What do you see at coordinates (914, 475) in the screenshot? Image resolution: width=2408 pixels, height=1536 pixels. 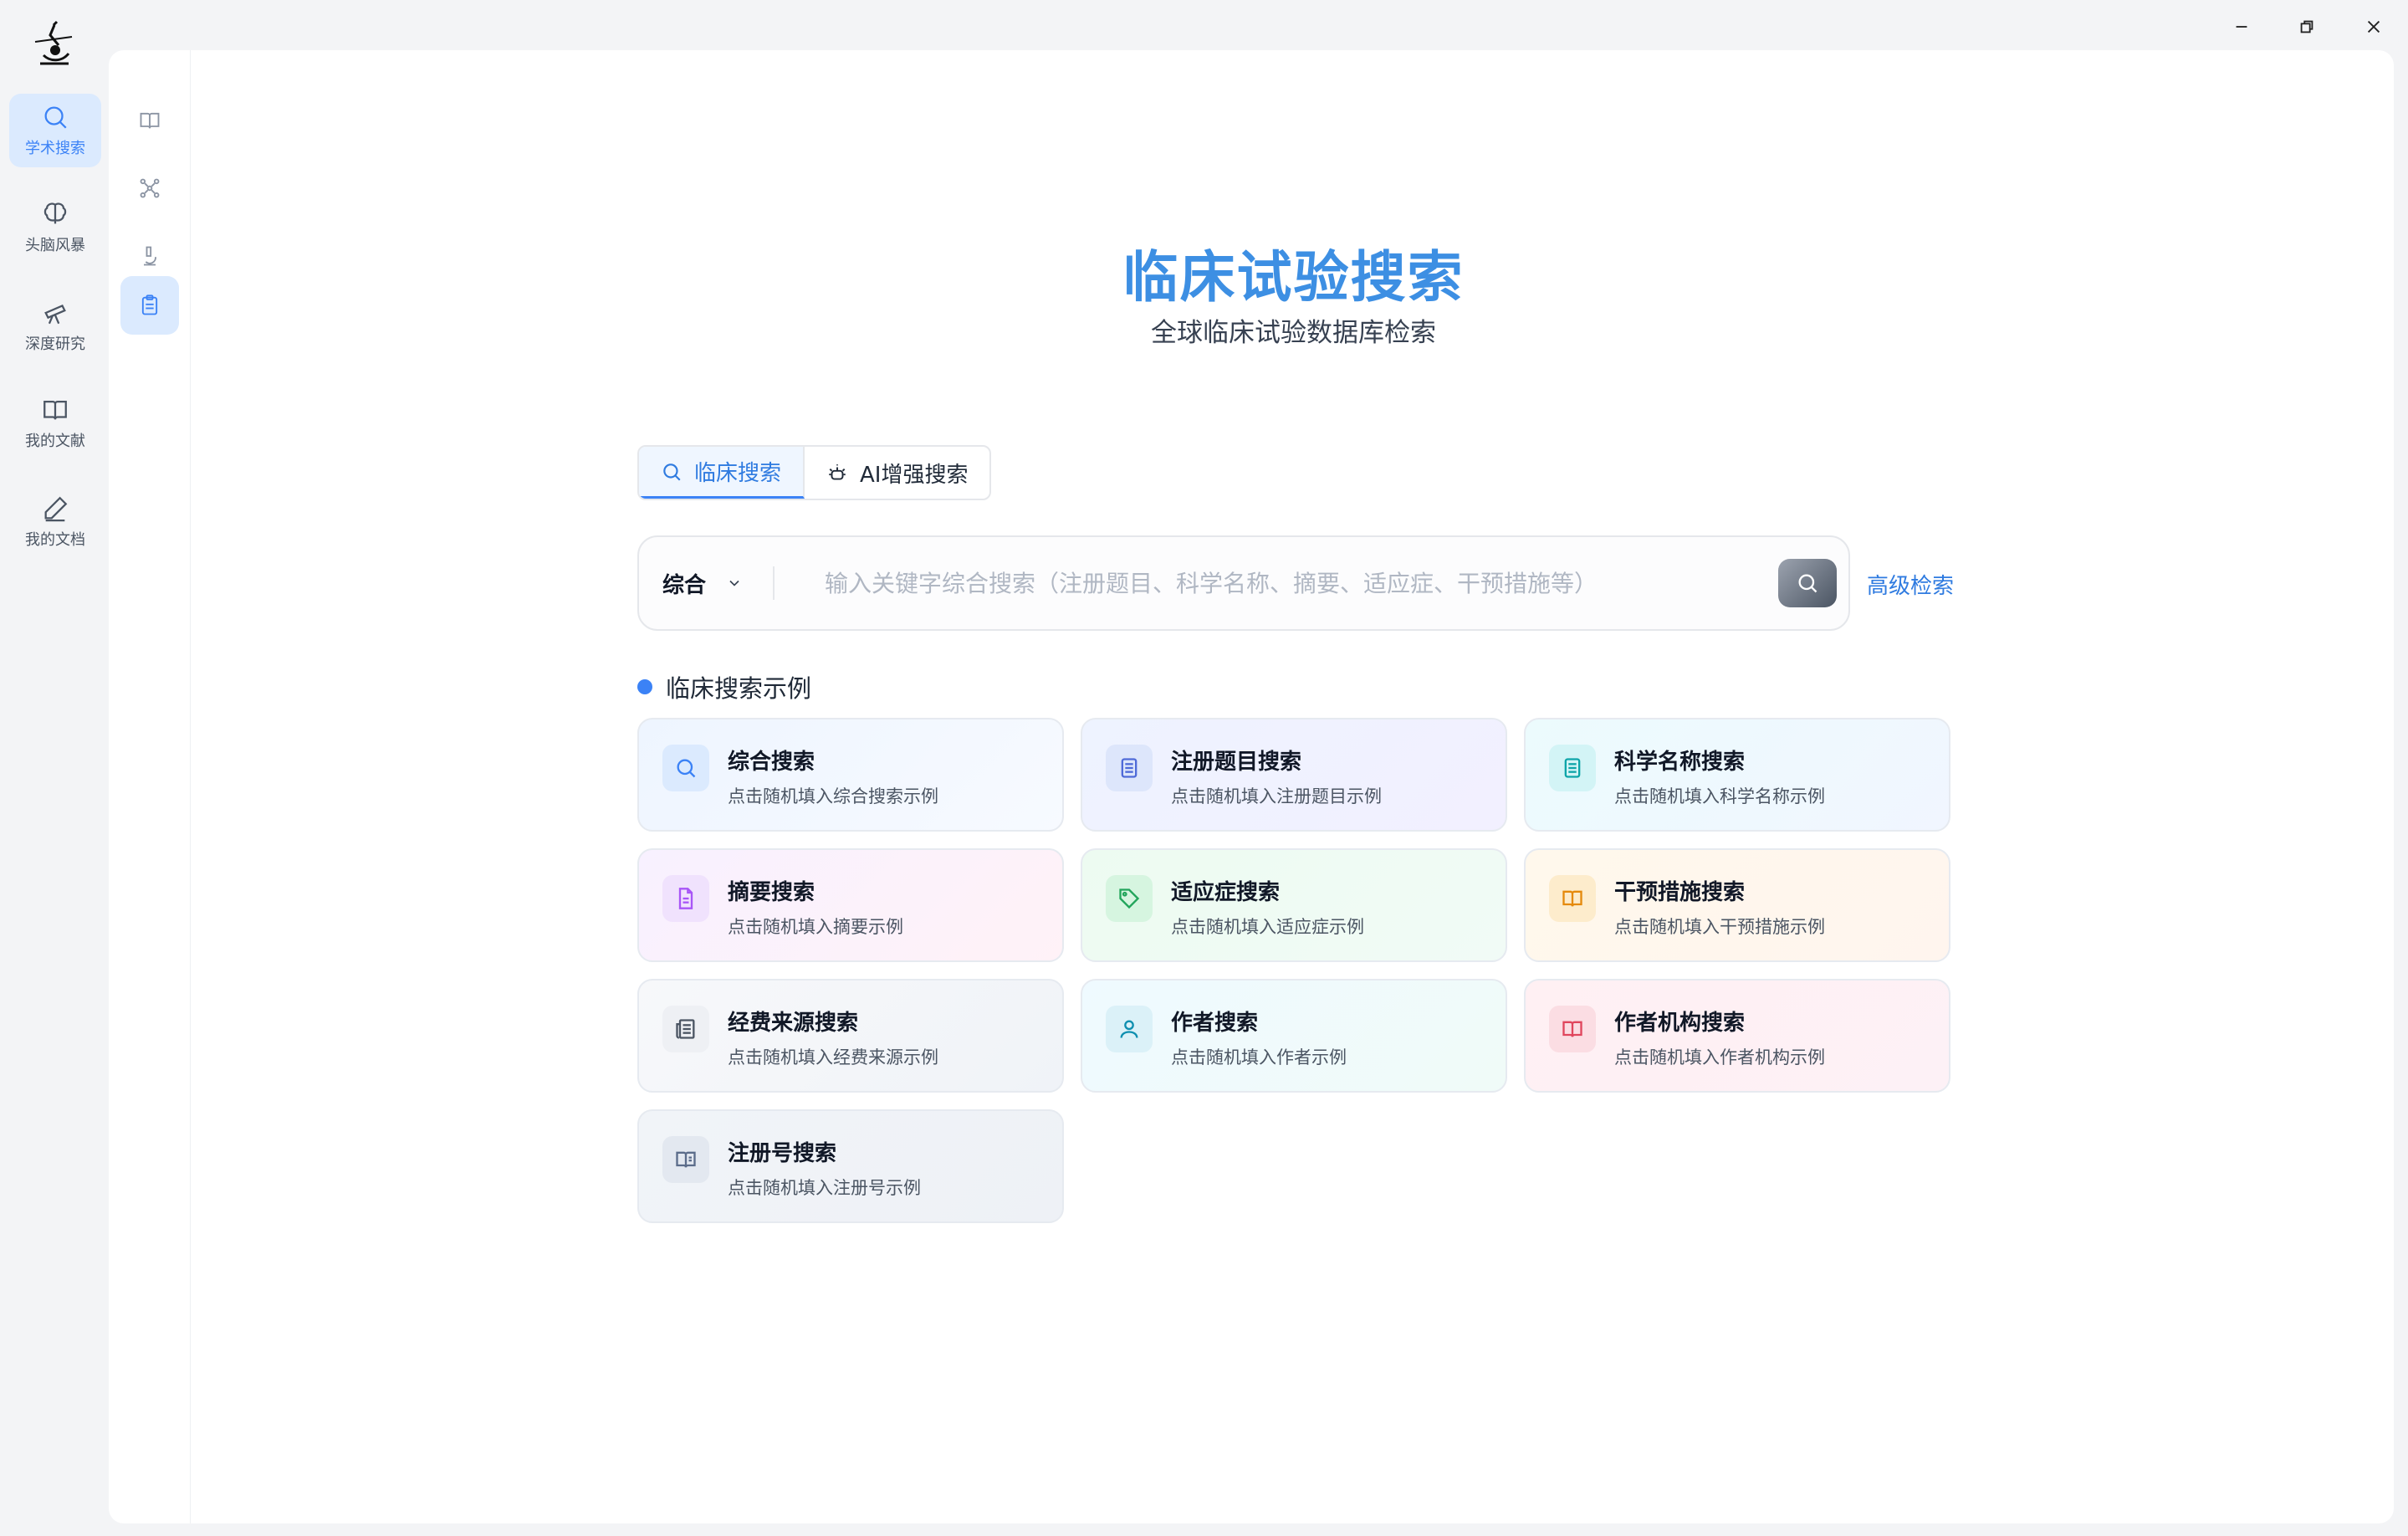 I see `tab-label: AI增强搜索` at bounding box center [914, 475].